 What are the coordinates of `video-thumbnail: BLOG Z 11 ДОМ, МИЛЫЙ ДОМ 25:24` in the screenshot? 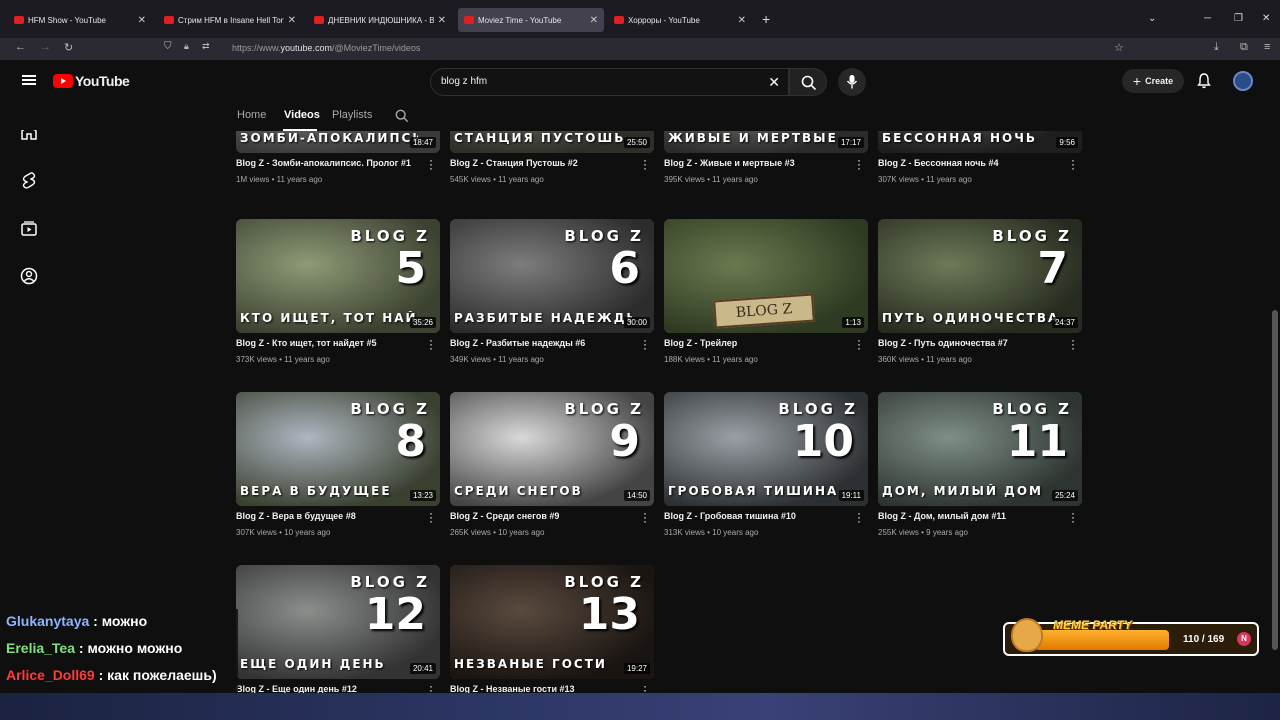 It's located at (980, 449).